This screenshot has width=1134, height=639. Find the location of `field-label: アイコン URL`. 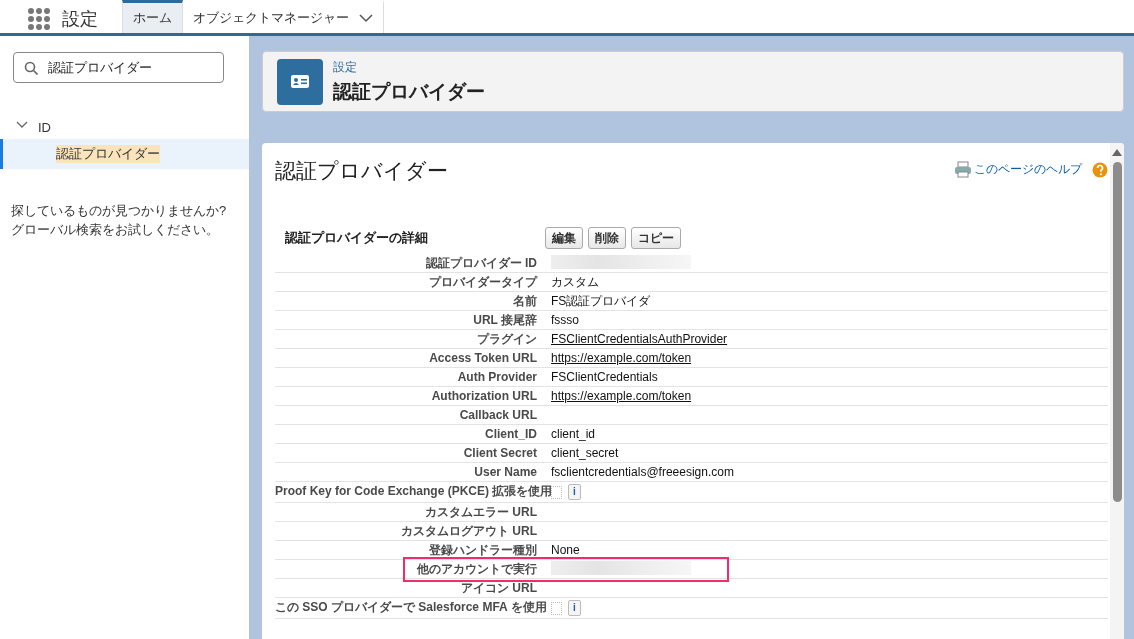

field-label: アイコン URL is located at coordinates (499, 588).